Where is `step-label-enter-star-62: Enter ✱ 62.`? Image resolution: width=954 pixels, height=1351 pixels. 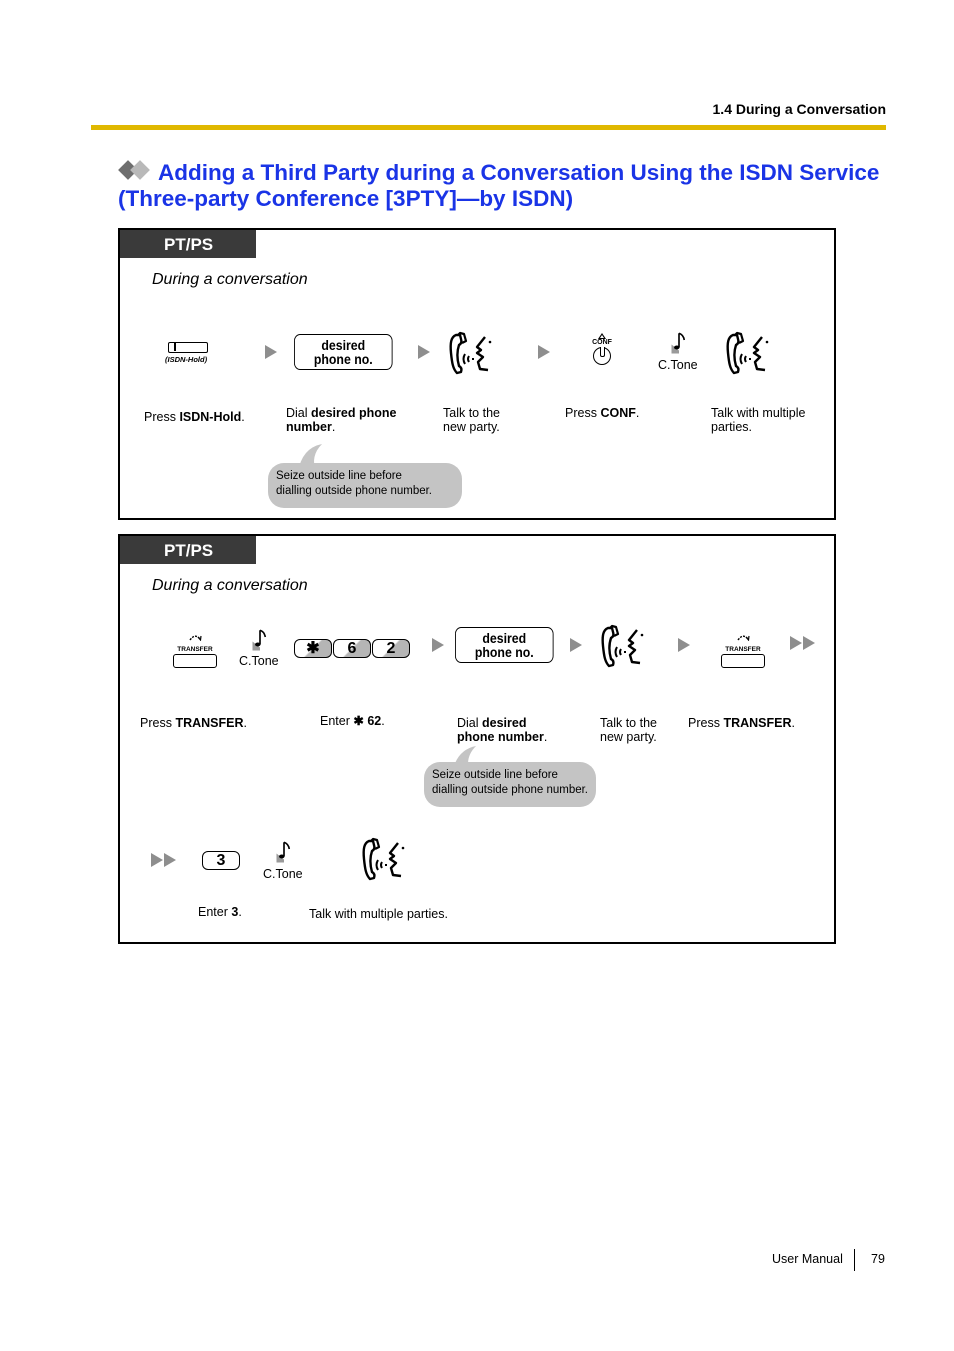
step-label-enter-star-62: Enter ✱ 62. is located at coordinates (352, 721).